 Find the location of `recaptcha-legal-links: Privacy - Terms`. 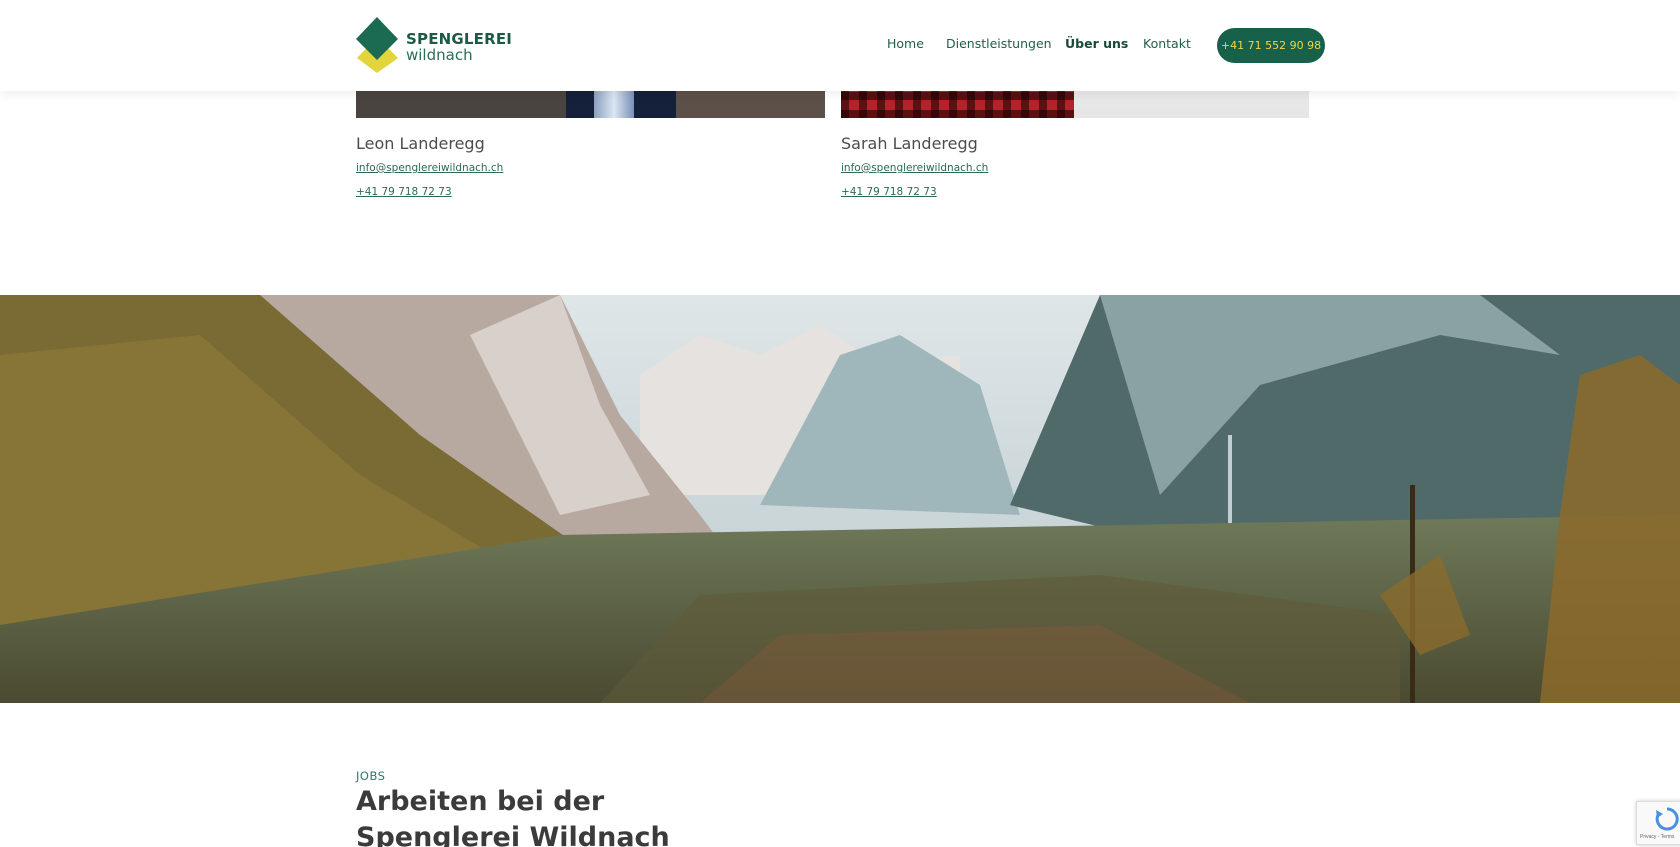

recaptcha-legal-links: Privacy - Terms is located at coordinates (1657, 837).